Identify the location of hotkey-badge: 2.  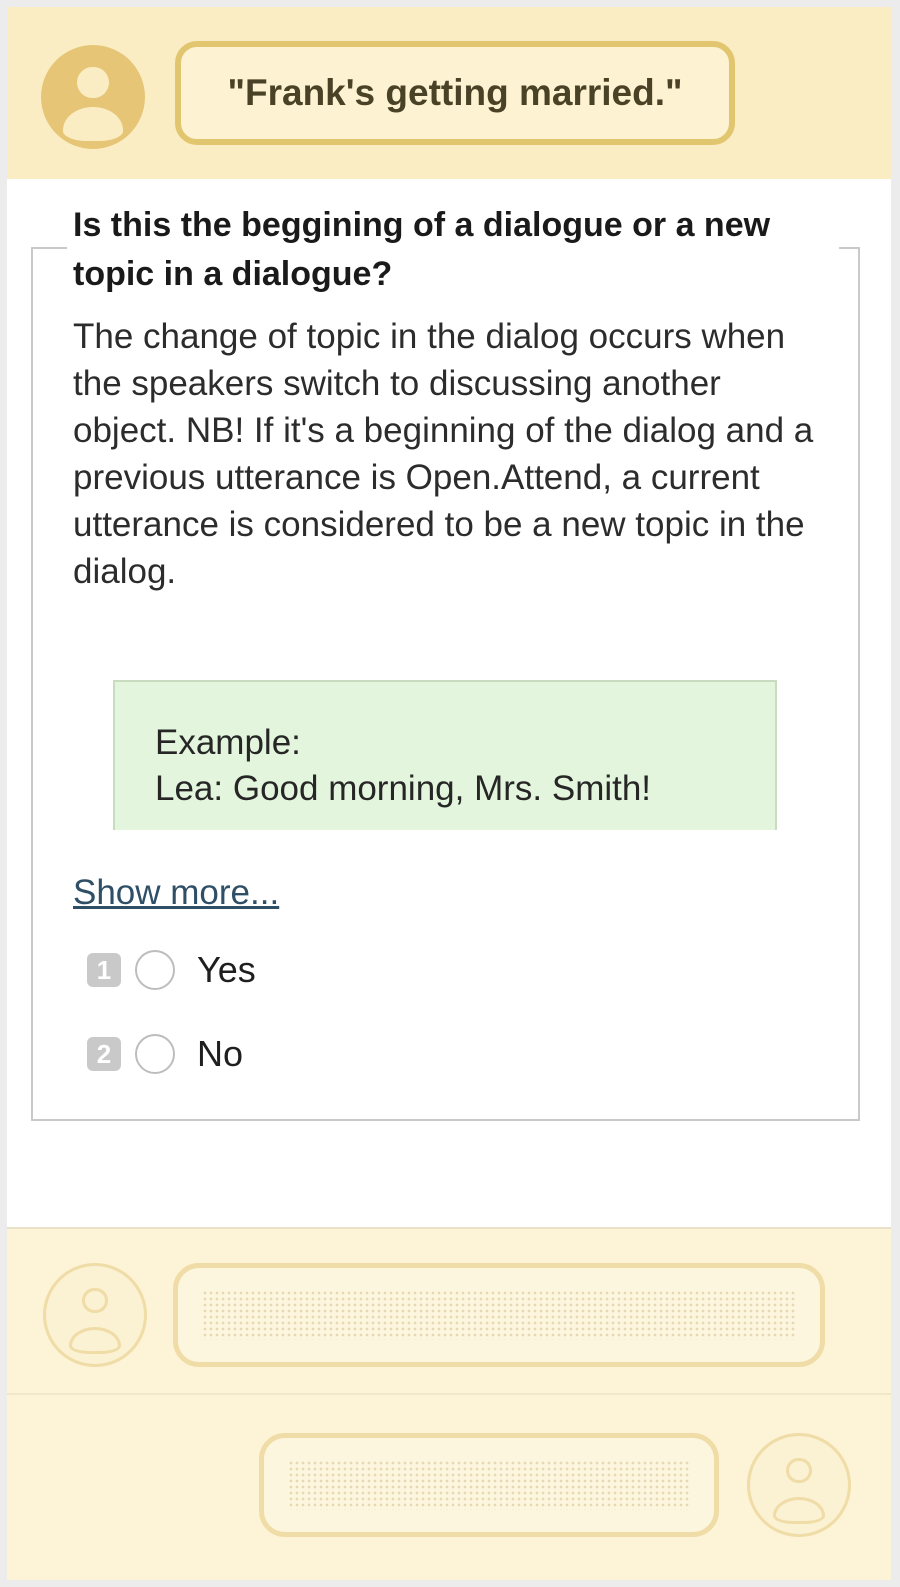
(104, 1054).